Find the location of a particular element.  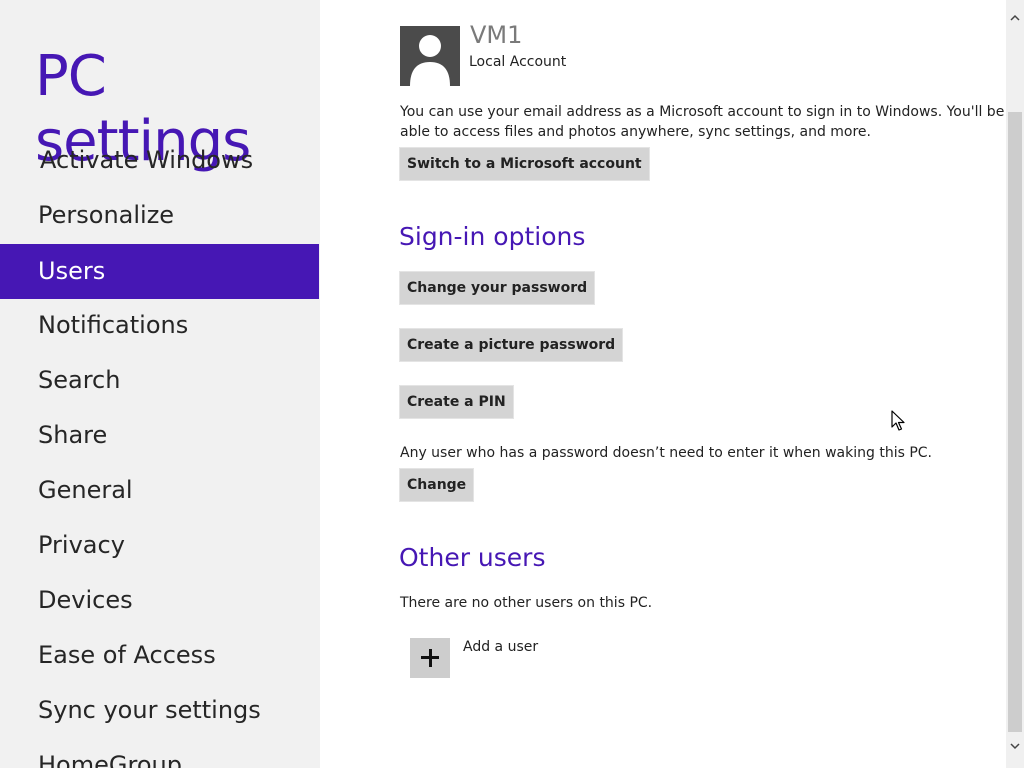

vertical-scrollbar is located at coordinates (1015, 384).